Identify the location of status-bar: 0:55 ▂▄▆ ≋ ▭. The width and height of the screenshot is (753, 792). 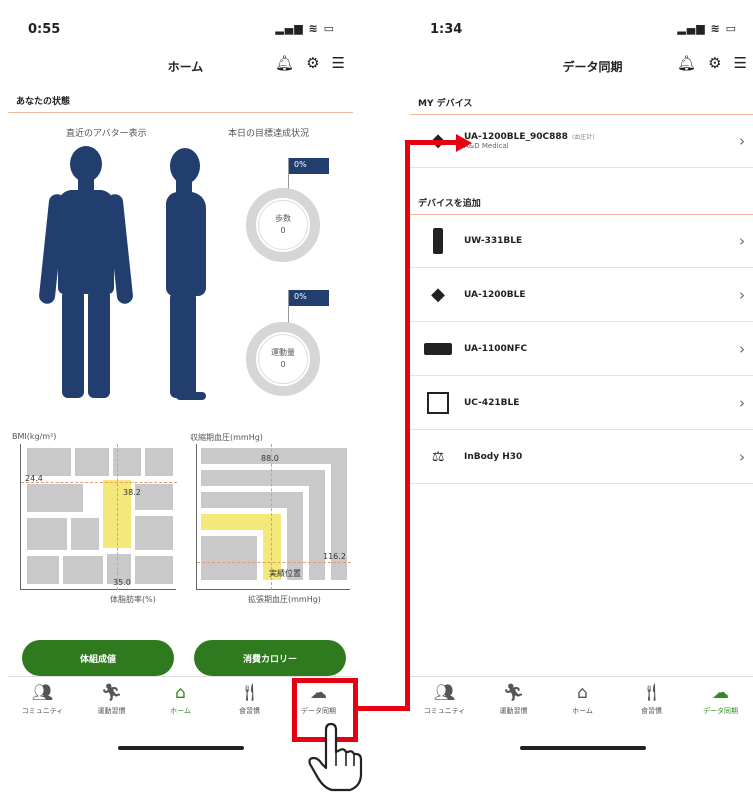
(181, 30).